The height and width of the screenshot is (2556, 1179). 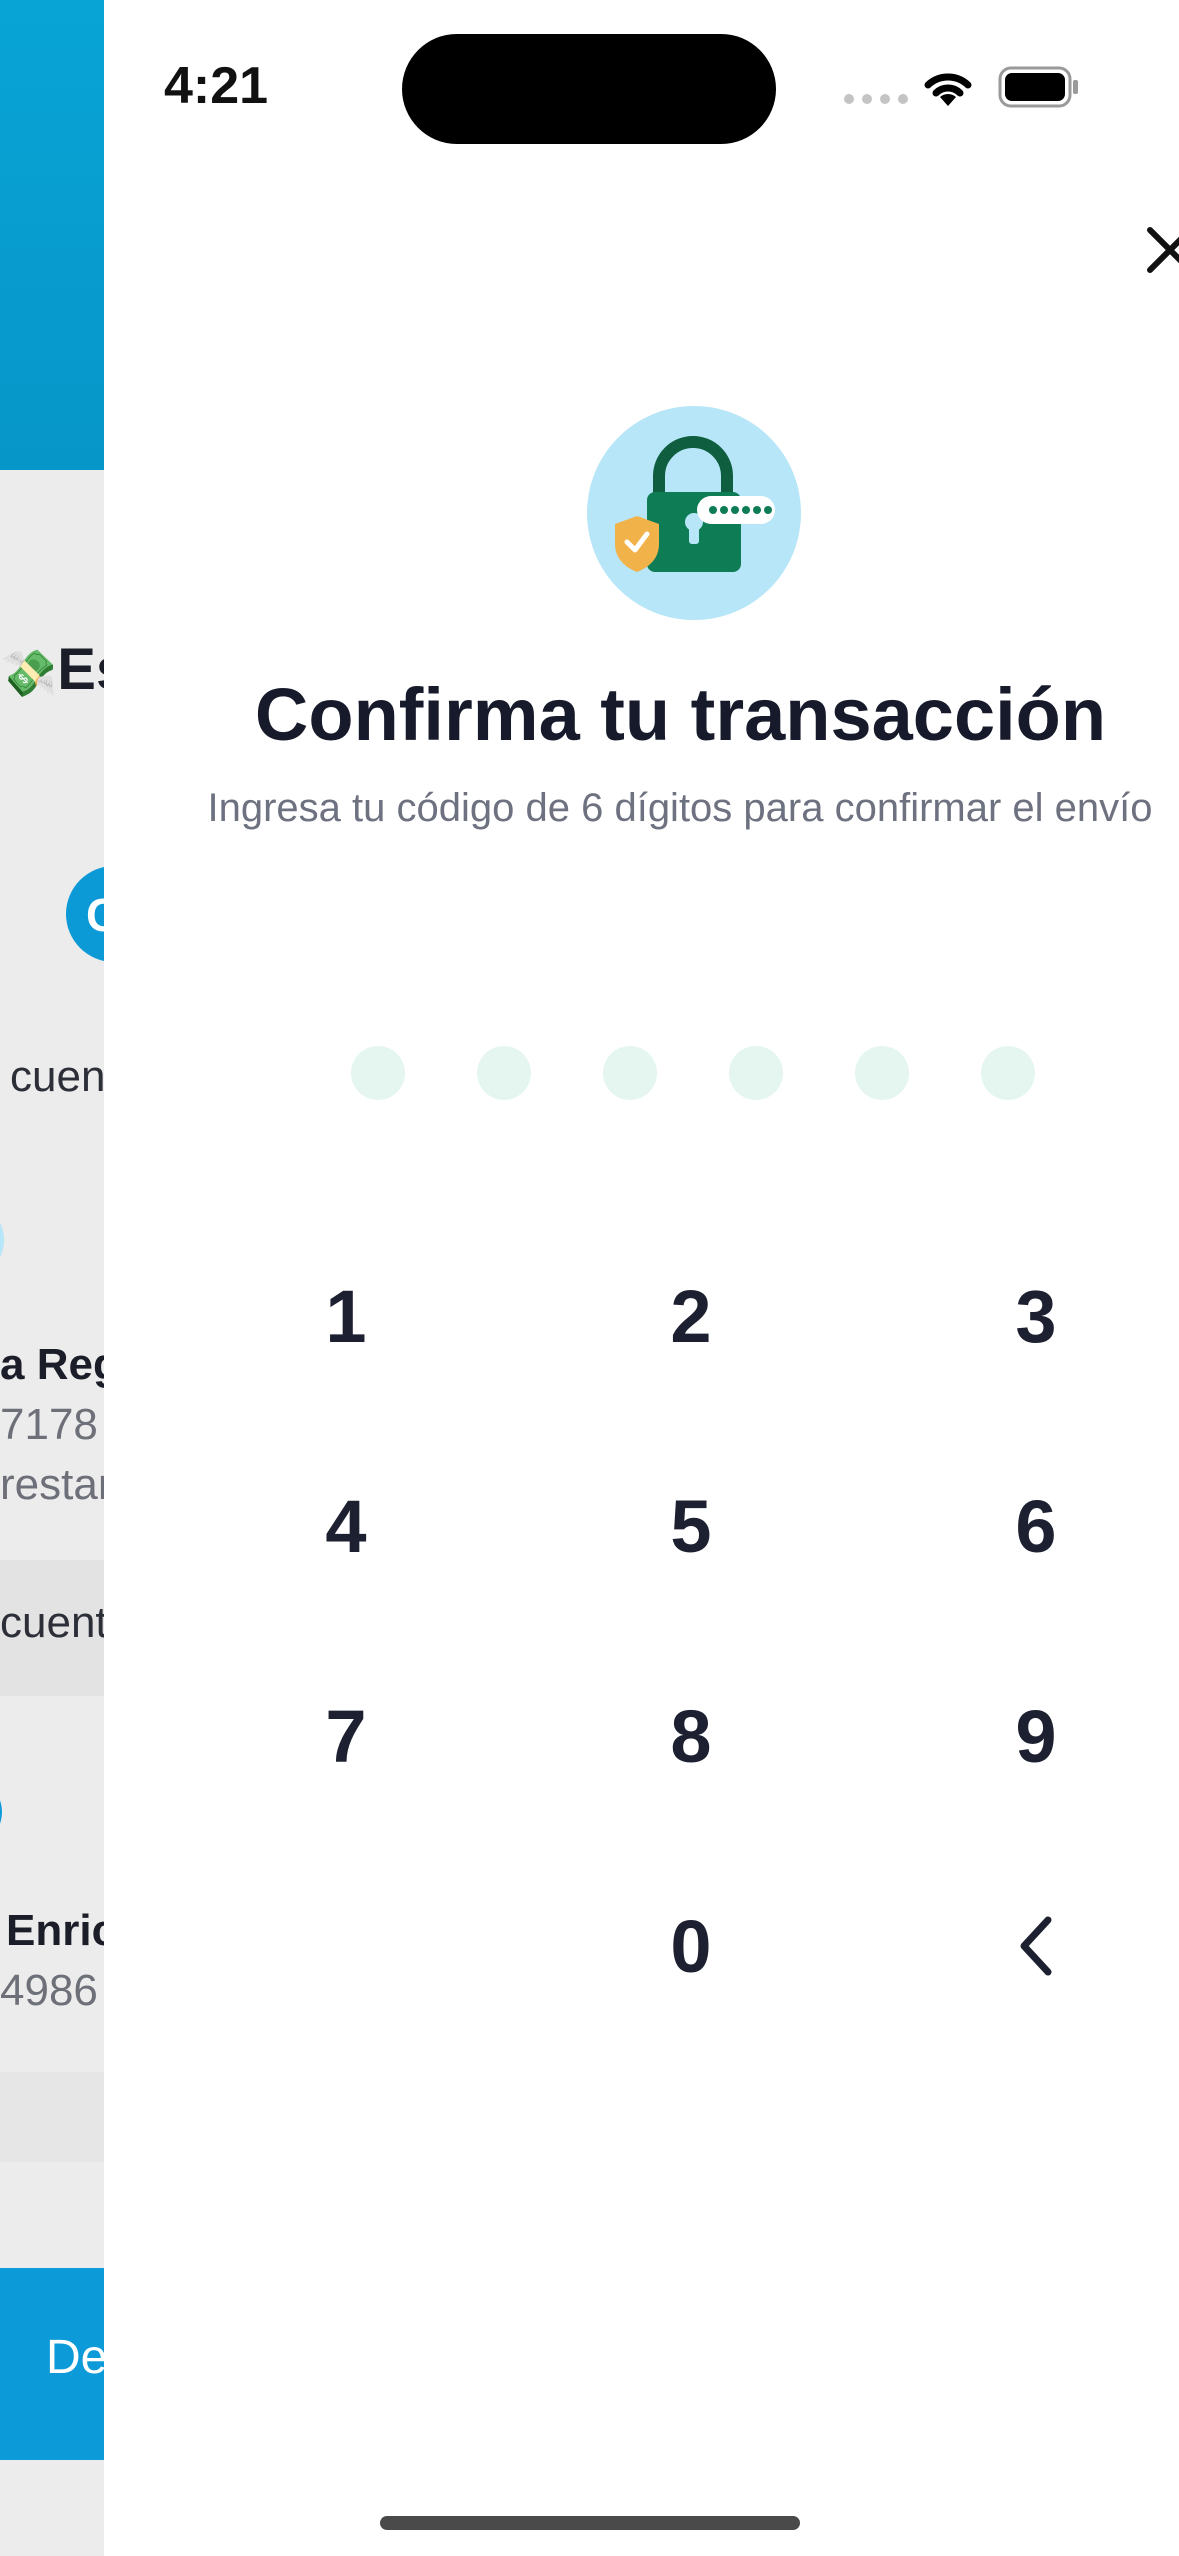 What do you see at coordinates (85, 914) in the screenshot?
I see `background-tab: C` at bounding box center [85, 914].